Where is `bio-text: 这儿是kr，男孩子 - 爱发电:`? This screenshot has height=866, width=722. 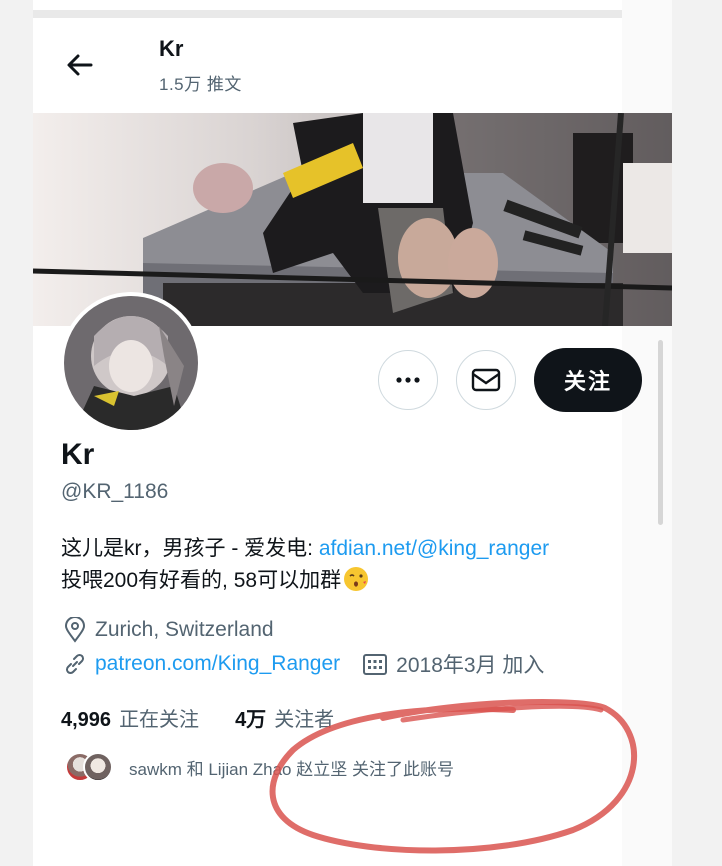 bio-text: 这儿是kr，男孩子 - 爱发电: is located at coordinates (190, 548).